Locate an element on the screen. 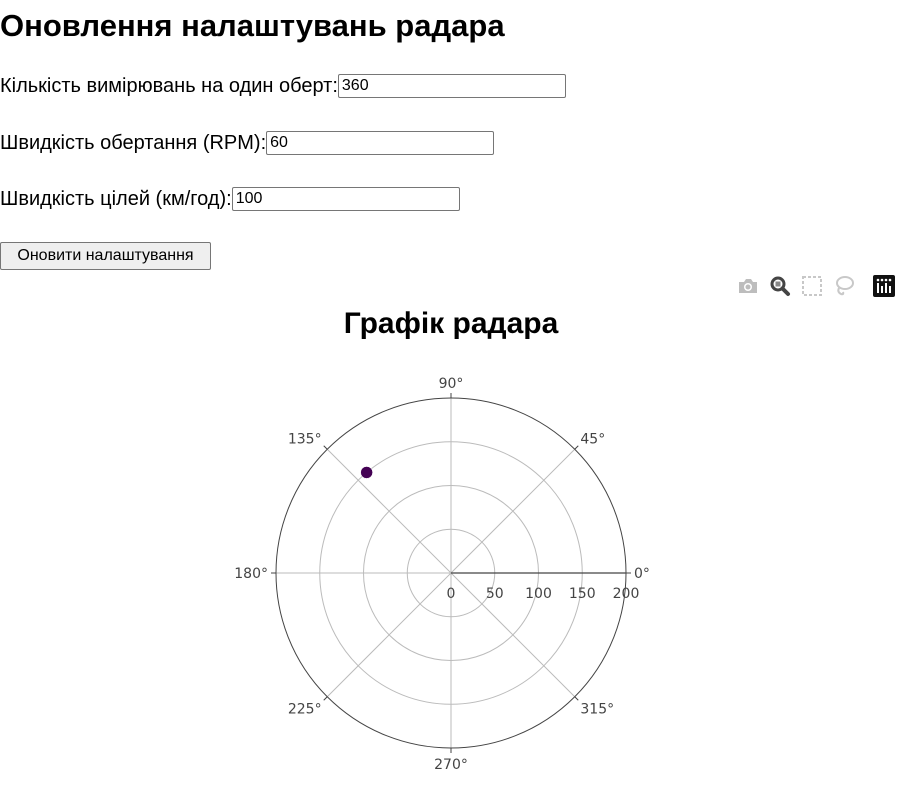 The height and width of the screenshot is (795, 922). lasso-select-icon is located at coordinates (844, 286).